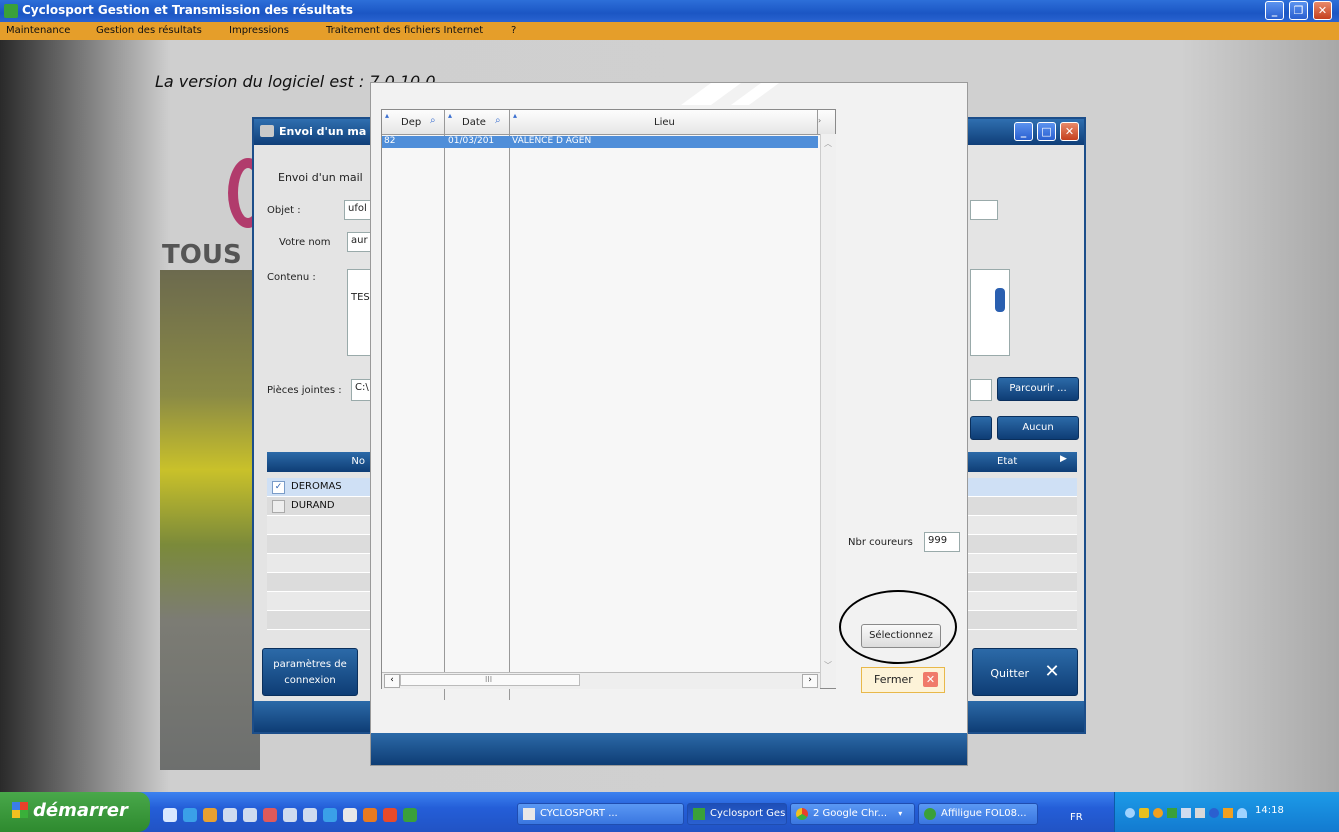 The image size is (1339, 832). What do you see at coordinates (828, 665) in the screenshot?
I see `scroll-down-icon: ﹀` at bounding box center [828, 665].